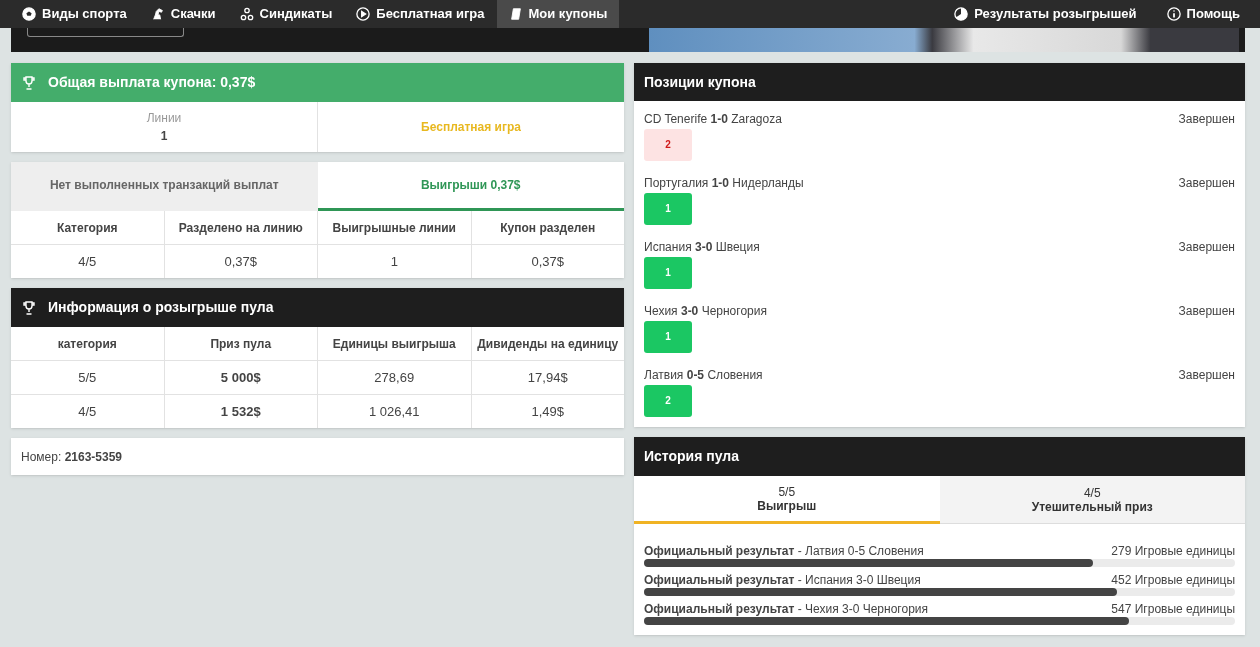  What do you see at coordinates (88, 227) in the screenshot?
I see `column-header: Категория` at bounding box center [88, 227].